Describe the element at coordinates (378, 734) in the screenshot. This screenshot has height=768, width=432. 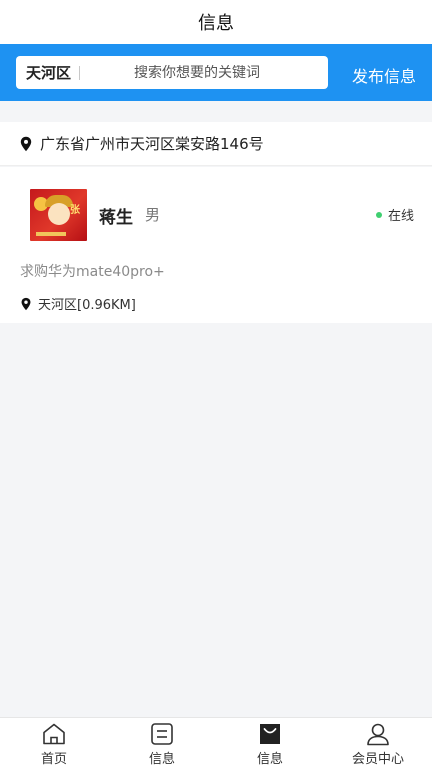
I see `user-icon` at that location.